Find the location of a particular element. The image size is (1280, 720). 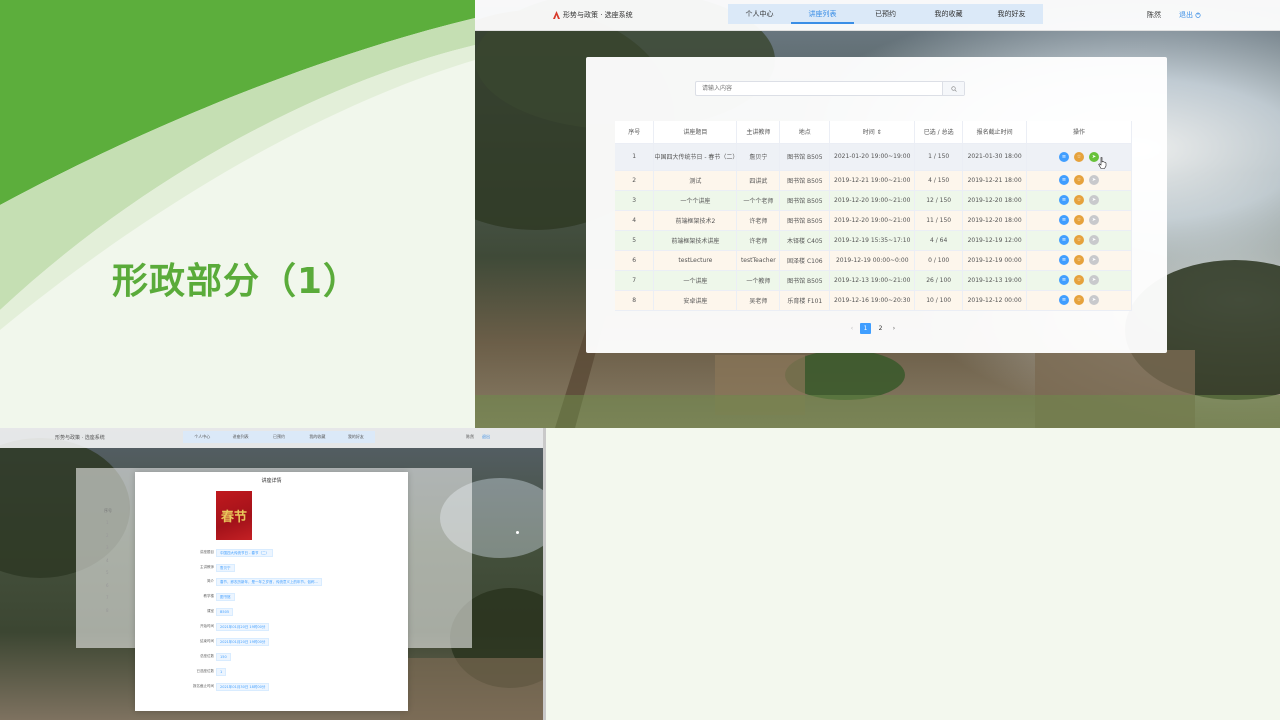

col-actions: 操作 is located at coordinates (1079, 132).